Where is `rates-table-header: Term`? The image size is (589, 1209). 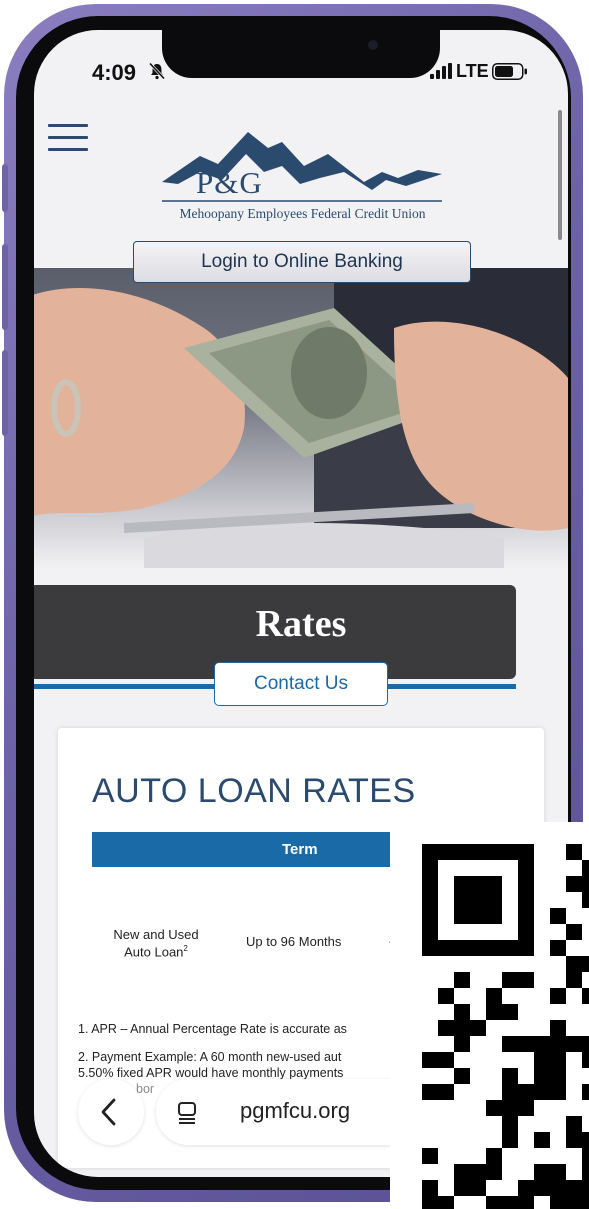
rates-table-header: Term is located at coordinates (252, 849).